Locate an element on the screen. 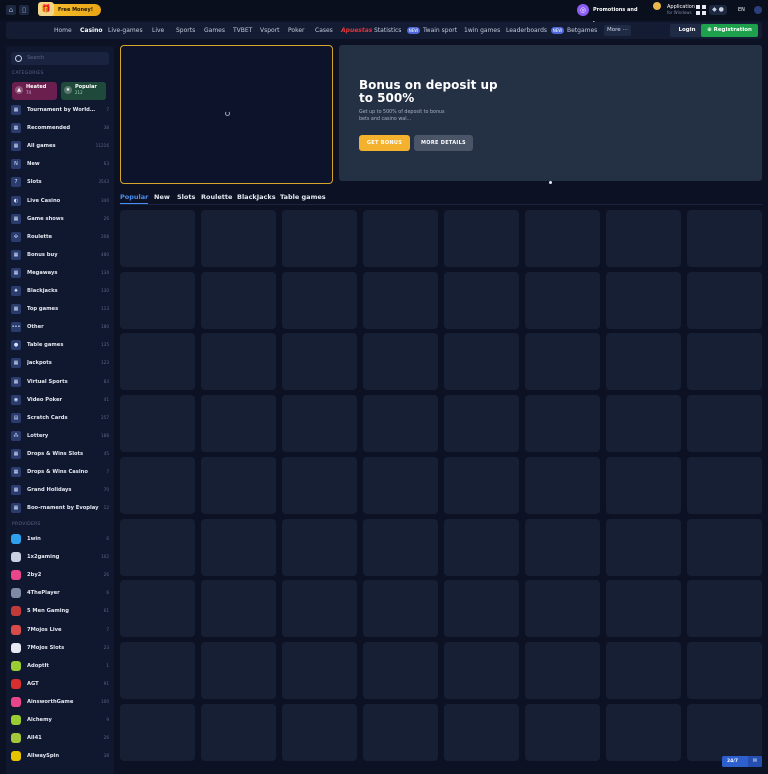  language-selector: EN is located at coordinates (750, 10).